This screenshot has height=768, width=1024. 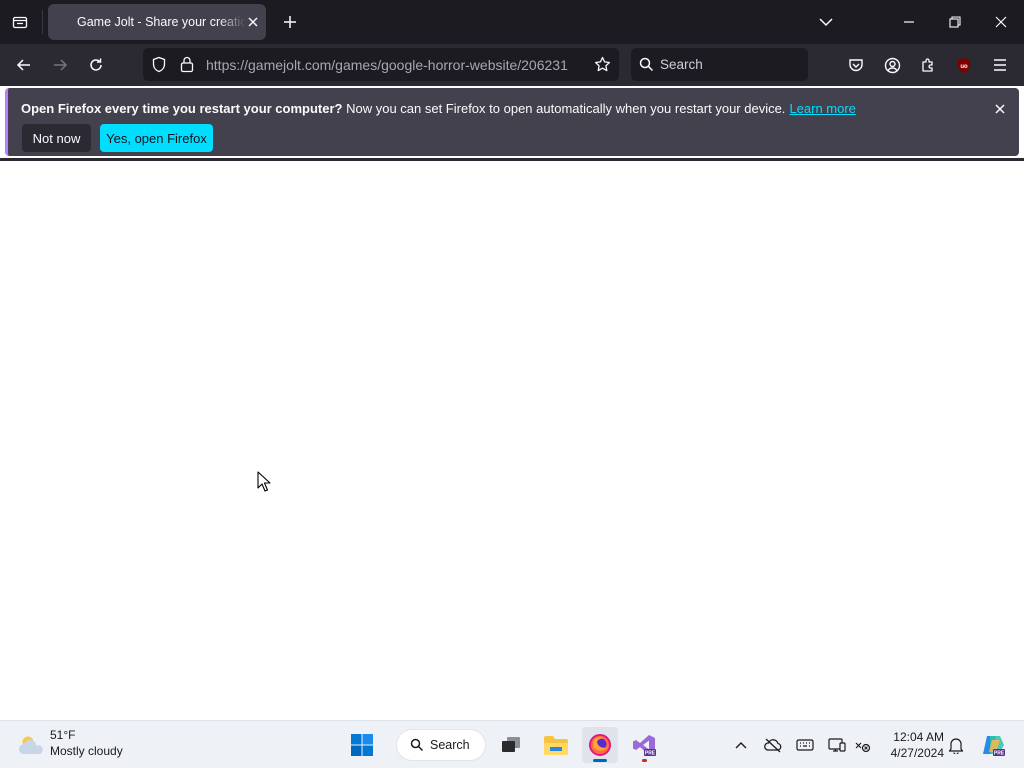 I want to click on task-view-button, so click(x=511, y=745).